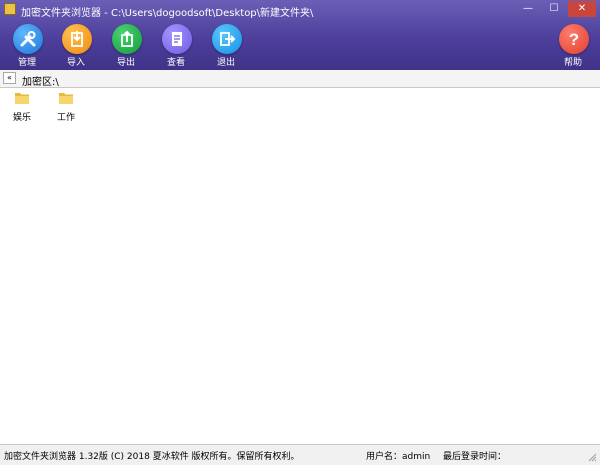  I want to click on help-label: 帮助, so click(572, 63).